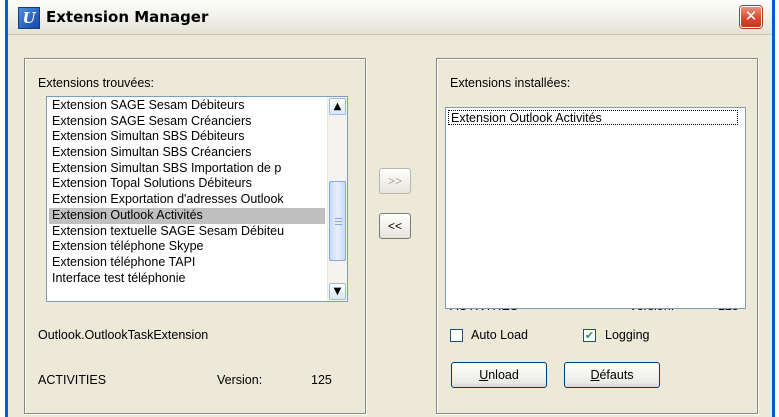 The height and width of the screenshot is (417, 779). What do you see at coordinates (187, 215) in the screenshot?
I see `found-extension-item: Extension Outlook Activités` at bounding box center [187, 215].